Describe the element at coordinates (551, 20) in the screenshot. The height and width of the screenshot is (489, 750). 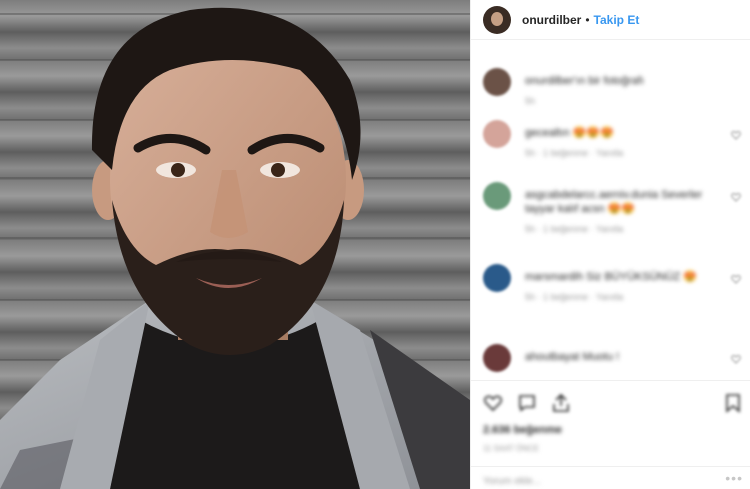
I see `author-username: onurdilber` at that location.